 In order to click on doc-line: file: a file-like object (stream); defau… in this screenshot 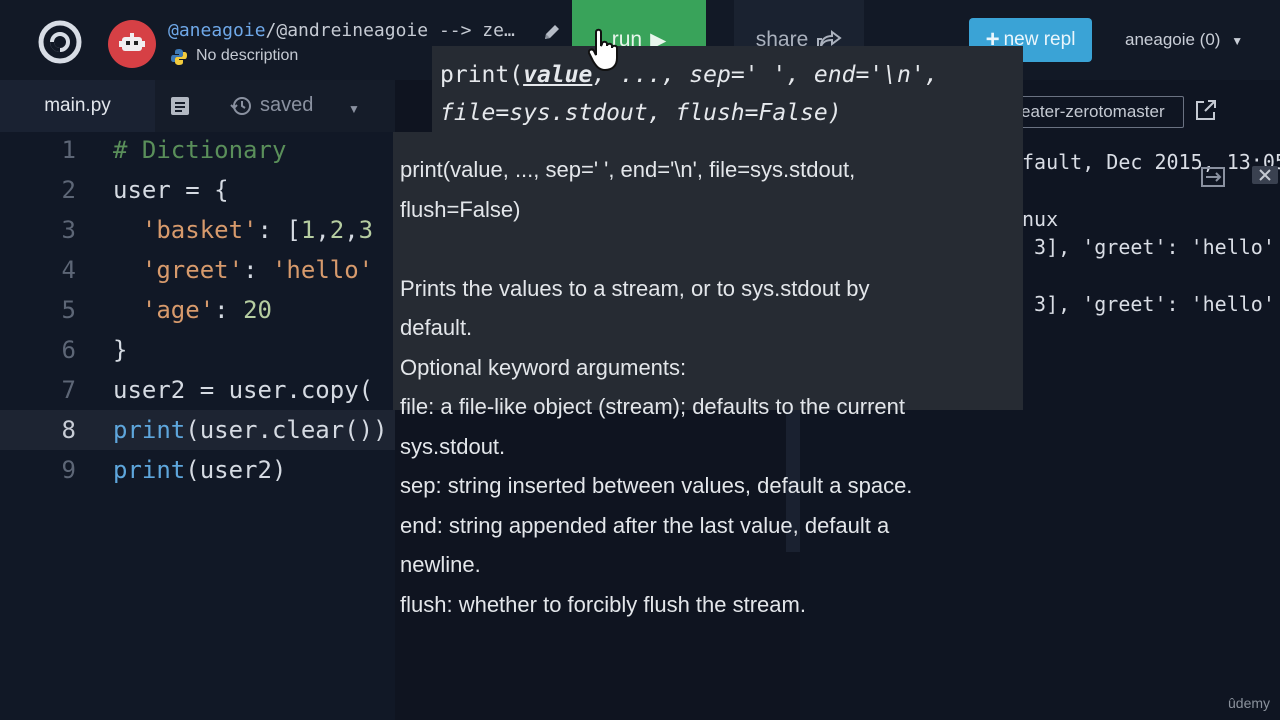, I will do `click(652, 406)`.